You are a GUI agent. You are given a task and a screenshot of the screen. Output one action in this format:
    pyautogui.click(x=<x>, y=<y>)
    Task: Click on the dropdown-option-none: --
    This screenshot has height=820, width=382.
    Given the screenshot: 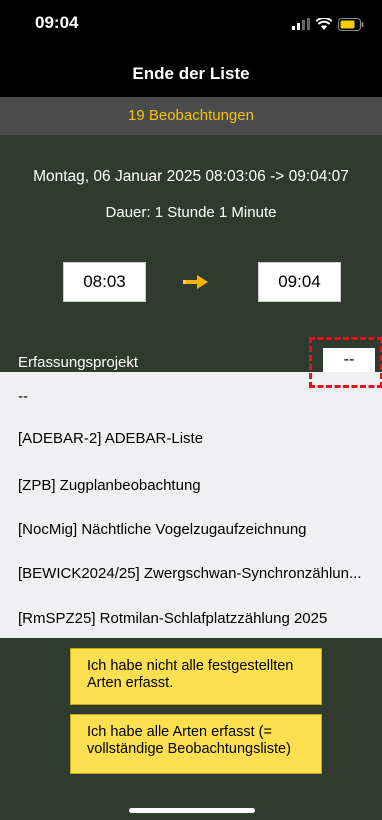 What is the action you would take?
    pyautogui.click(x=196, y=396)
    